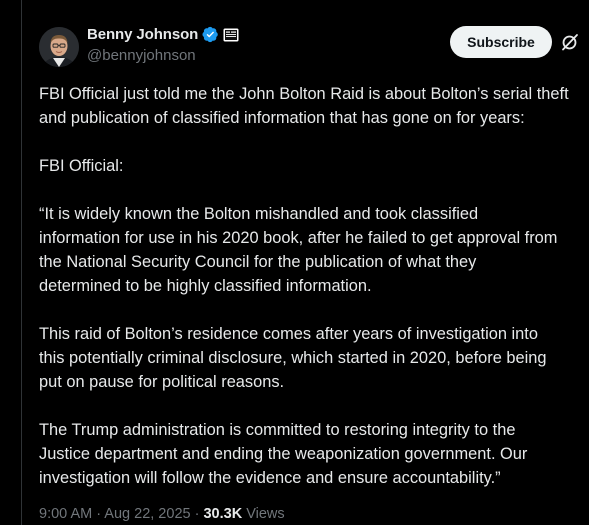  What do you see at coordinates (231, 35) in the screenshot?
I see `affiliate-badge-icon` at bounding box center [231, 35].